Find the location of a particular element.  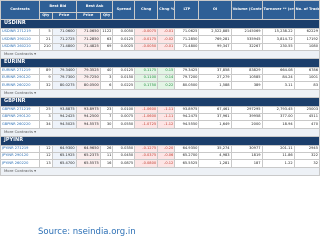

contract-cell: JPYINR 271219 is located at coordinates (20, 148).